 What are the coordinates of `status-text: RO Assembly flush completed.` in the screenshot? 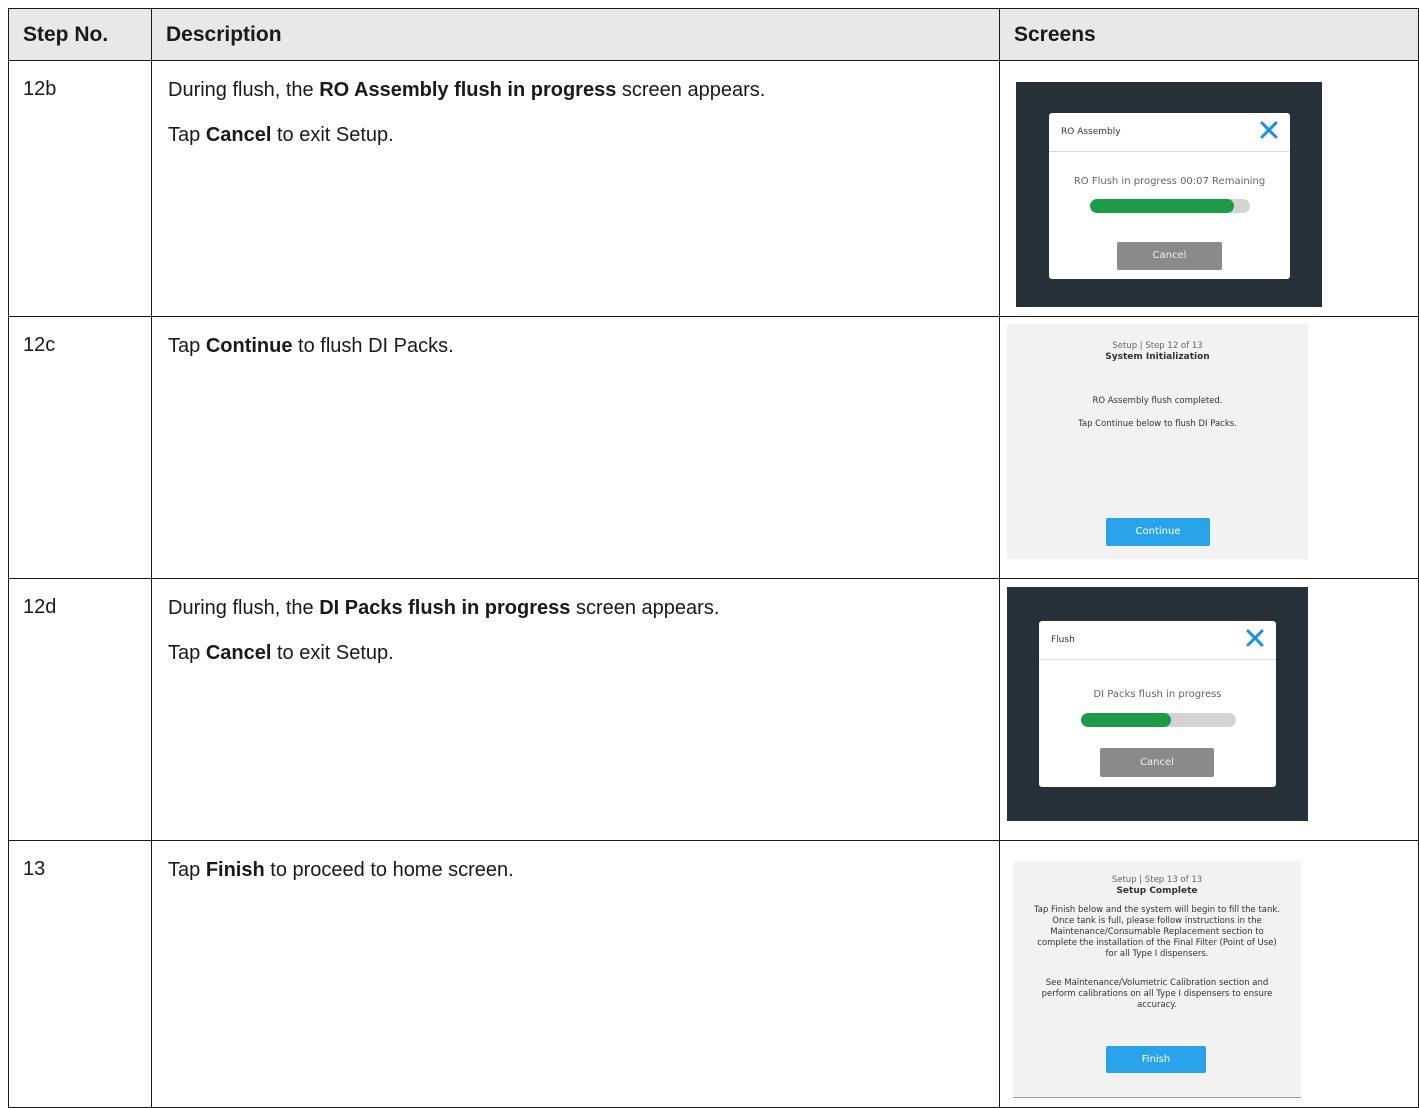 It's located at (1157, 401).